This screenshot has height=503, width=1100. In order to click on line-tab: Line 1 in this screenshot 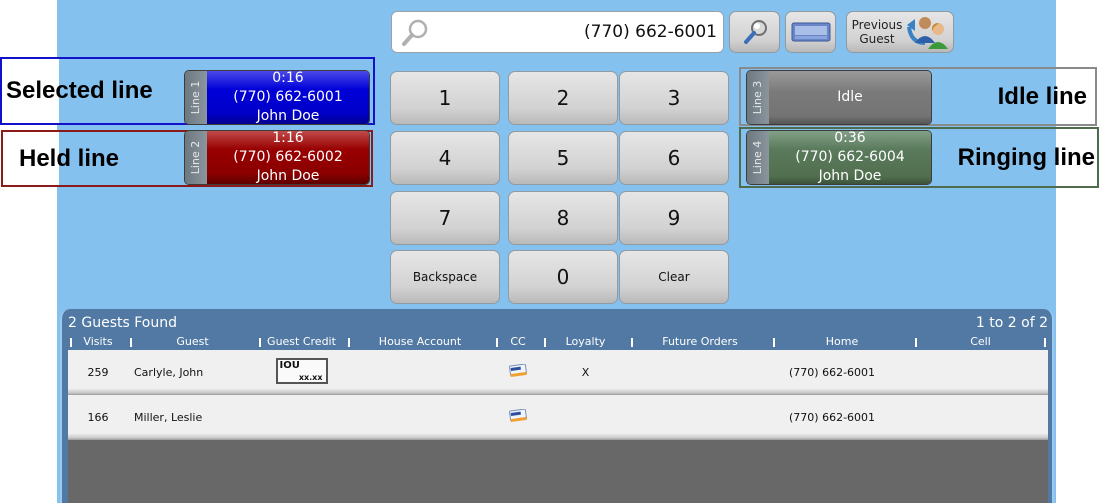, I will do `click(196, 97)`.